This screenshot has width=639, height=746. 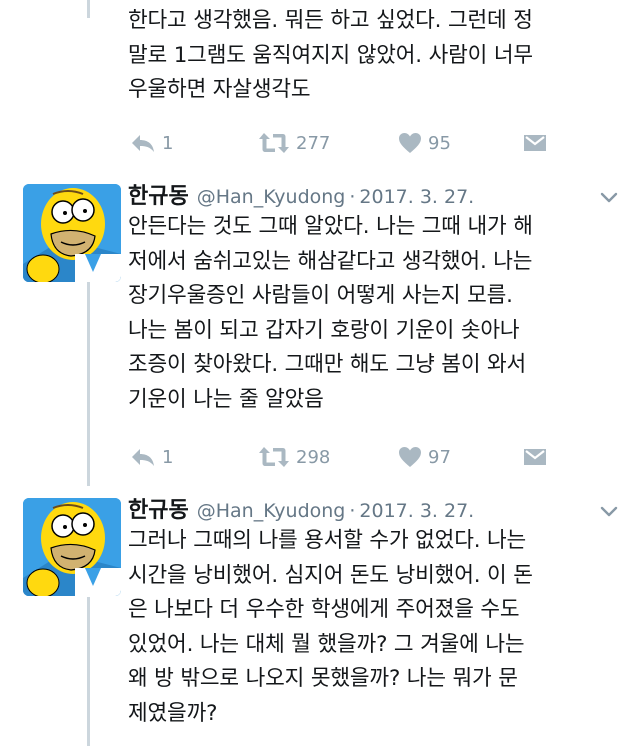 I want to click on tweet-text-line: 왜 방 밖으로 나오지 못했을까? 나는 뭐가 문, so click(x=323, y=678).